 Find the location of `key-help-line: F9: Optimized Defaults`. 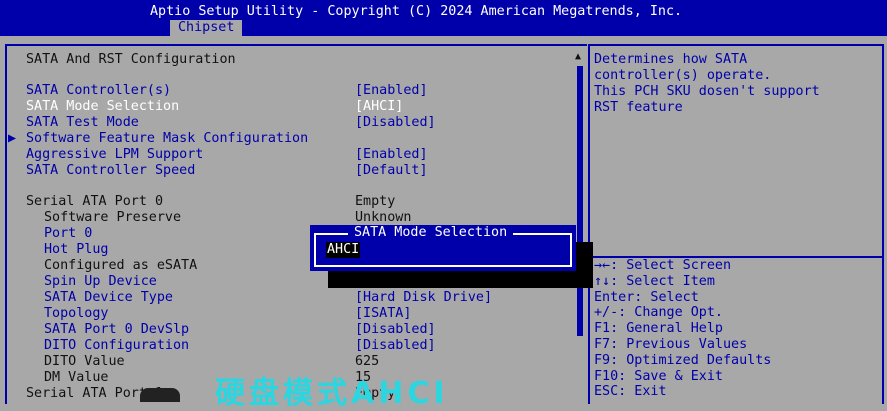

key-help-line: F9: Optimized Defaults is located at coordinates (683, 360).